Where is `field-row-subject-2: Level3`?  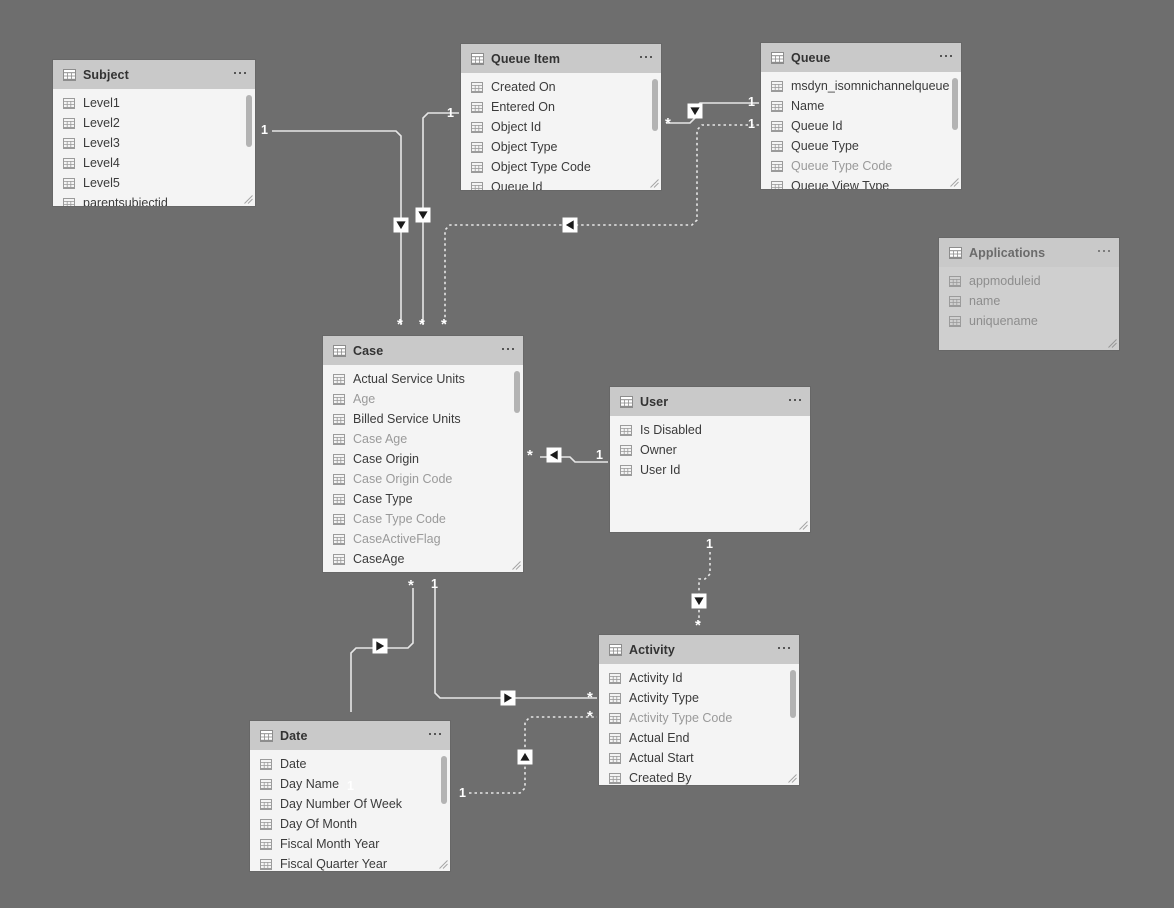
field-row-subject-2: Level3 is located at coordinates (154, 143).